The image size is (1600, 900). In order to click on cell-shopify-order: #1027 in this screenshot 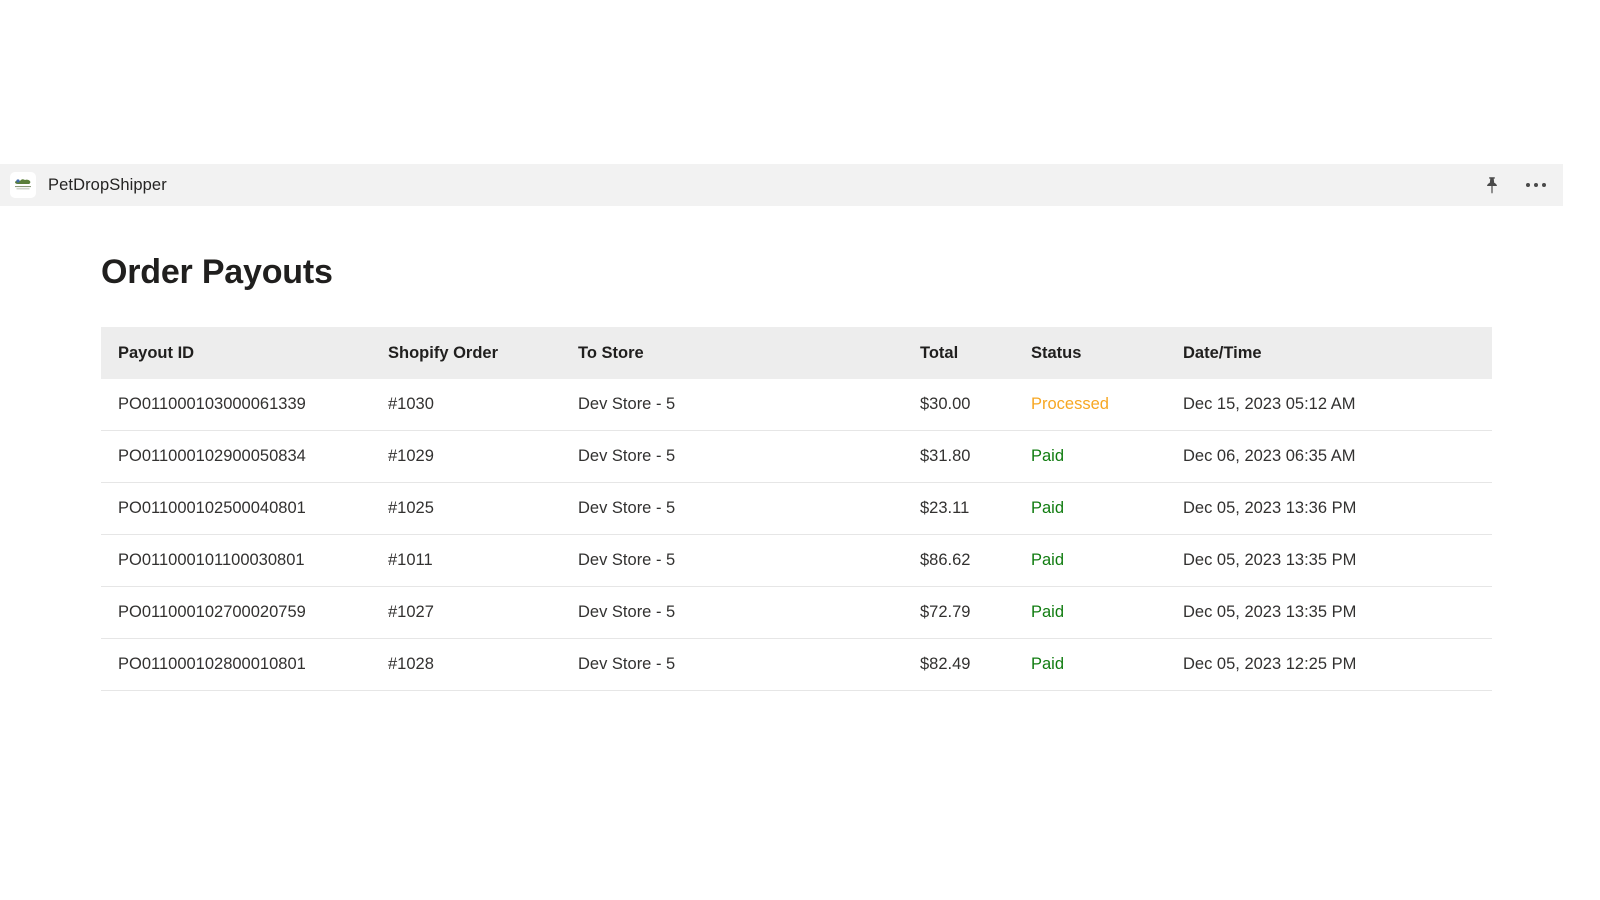, I will do `click(483, 613)`.